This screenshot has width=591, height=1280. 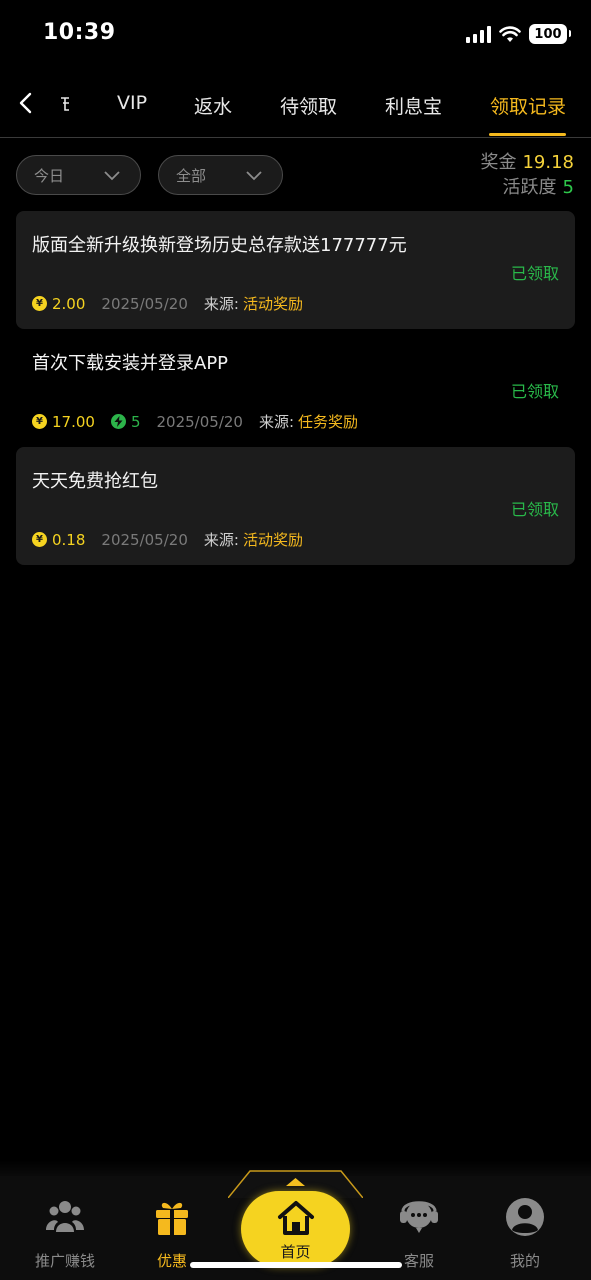 What do you see at coordinates (65, 1216) in the screenshot?
I see `people-icon` at bounding box center [65, 1216].